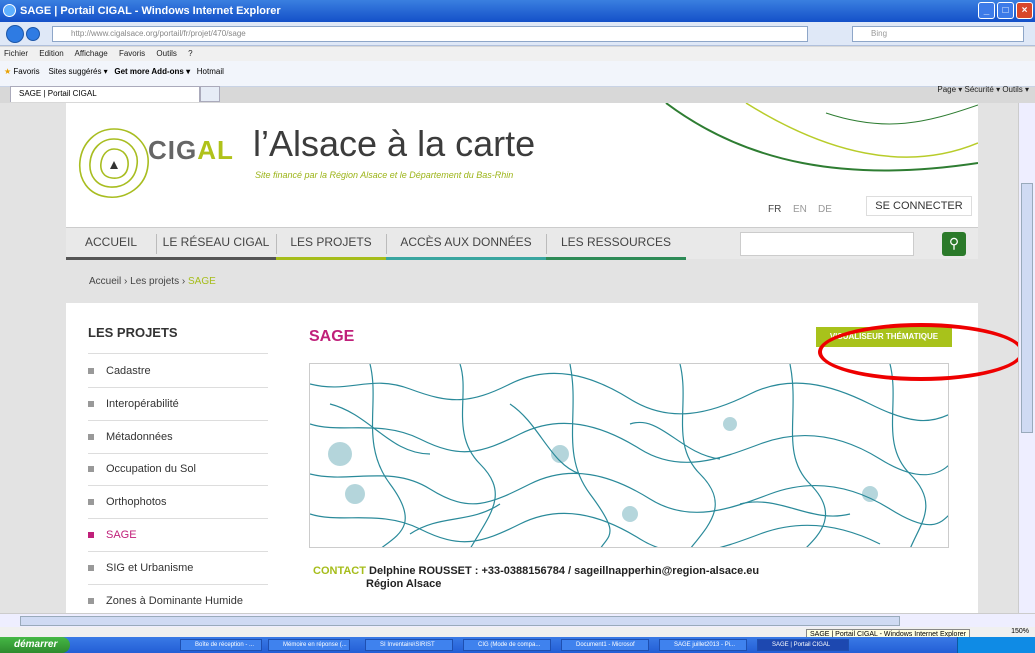  I want to click on sidebar-item-sage: SAGE, so click(112, 535).